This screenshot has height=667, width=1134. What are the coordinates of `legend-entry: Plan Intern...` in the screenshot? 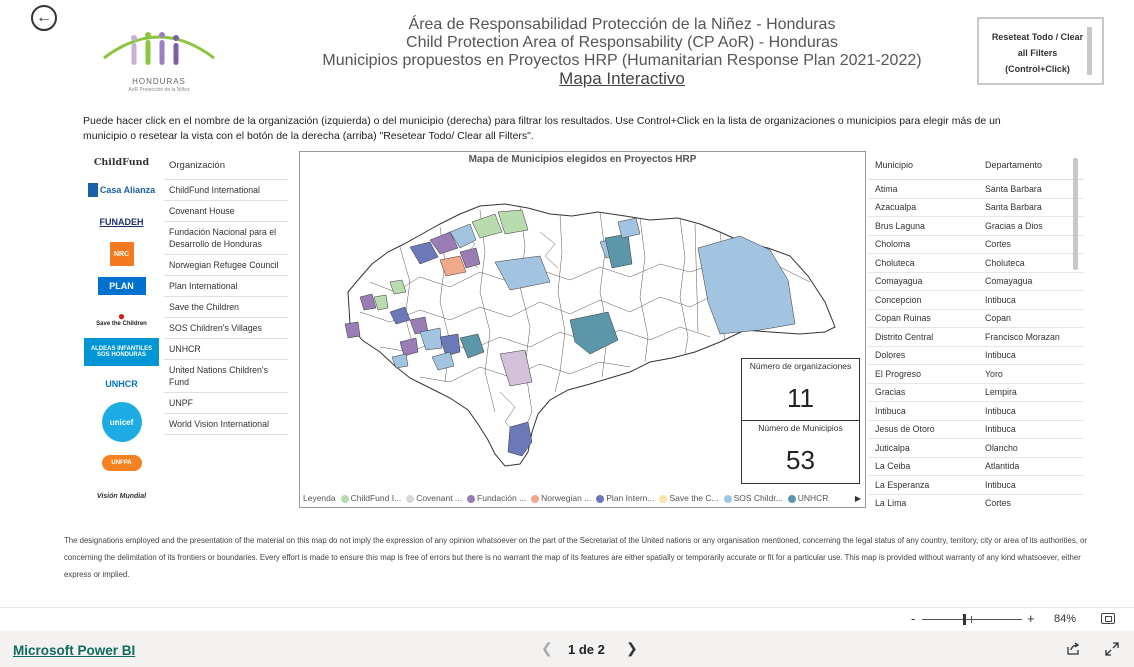 It's located at (625, 498).